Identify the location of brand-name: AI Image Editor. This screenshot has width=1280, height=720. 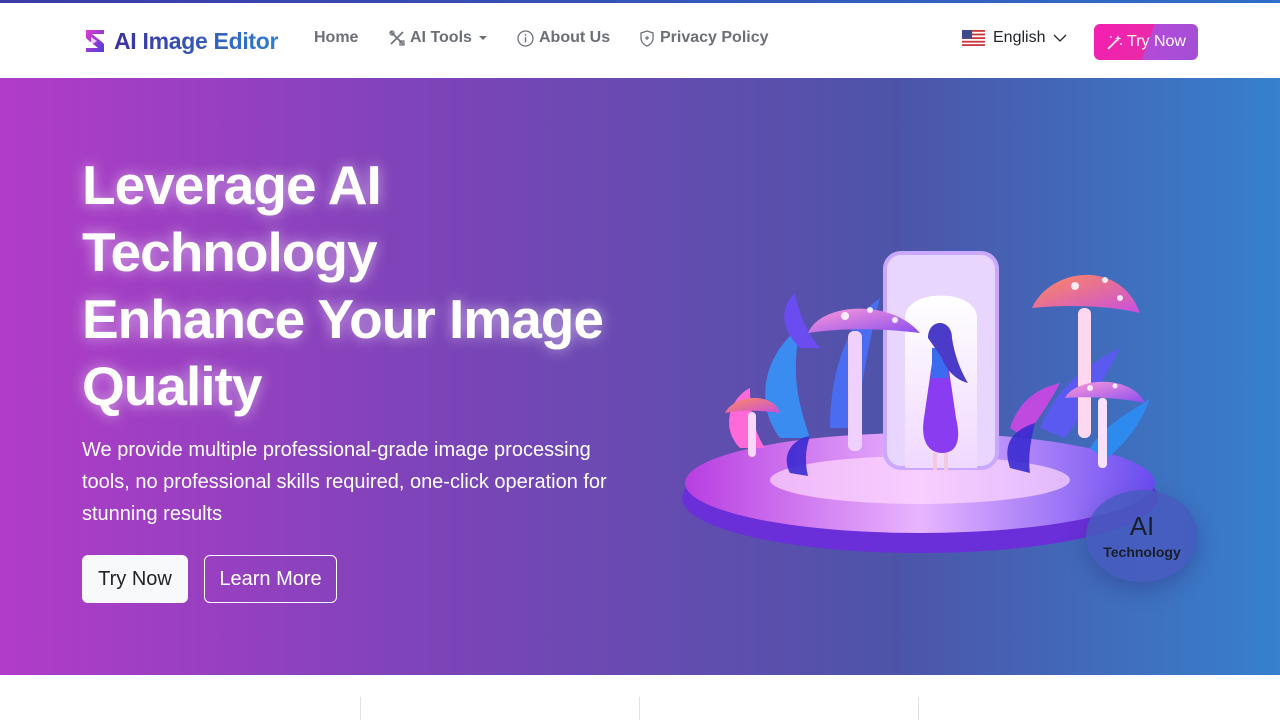
(196, 40).